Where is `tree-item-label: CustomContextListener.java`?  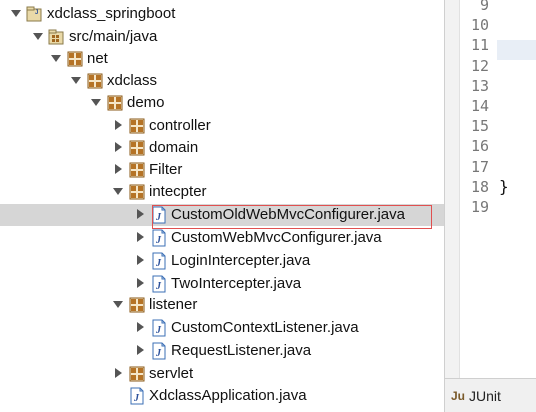 tree-item-label: CustomContextListener.java is located at coordinates (265, 327).